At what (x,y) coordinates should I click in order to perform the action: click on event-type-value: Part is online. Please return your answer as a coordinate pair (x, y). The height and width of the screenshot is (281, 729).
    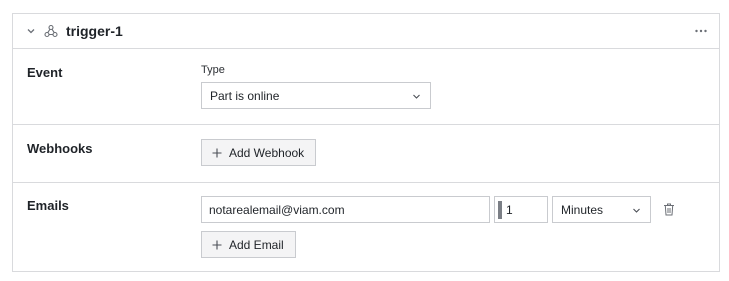
    Looking at the image, I should click on (245, 96).